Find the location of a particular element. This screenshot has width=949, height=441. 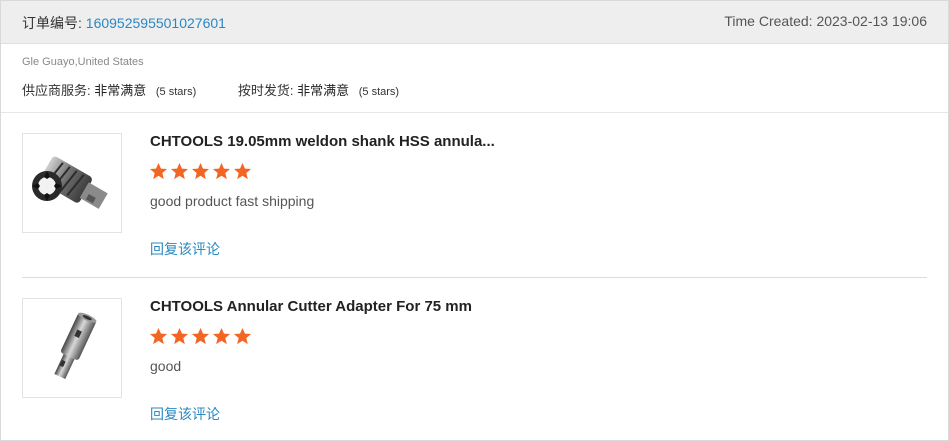

time-created: Time Created: 2023-02-13 19:06 is located at coordinates (825, 21).